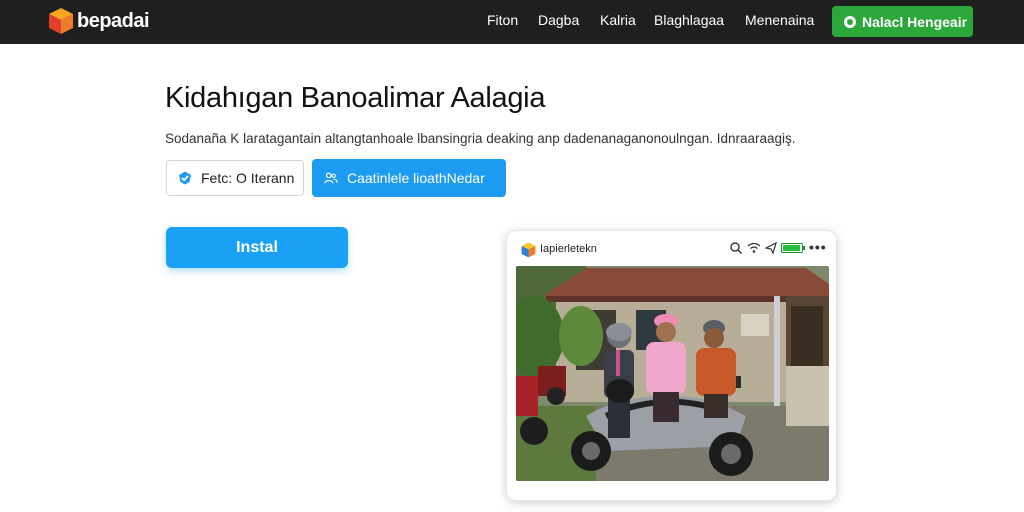  Describe the element at coordinates (355, 98) in the screenshot. I see `page-title: Kidahıgan Banoalimar Aalagia` at that location.